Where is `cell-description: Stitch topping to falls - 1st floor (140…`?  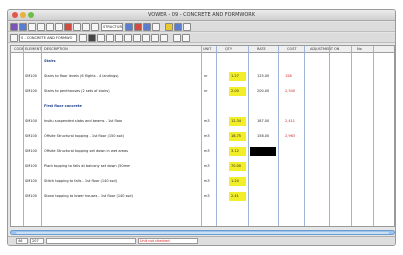
cell-description: Stitch topping to falls - 1st floor (140… is located at coordinates (80, 181).